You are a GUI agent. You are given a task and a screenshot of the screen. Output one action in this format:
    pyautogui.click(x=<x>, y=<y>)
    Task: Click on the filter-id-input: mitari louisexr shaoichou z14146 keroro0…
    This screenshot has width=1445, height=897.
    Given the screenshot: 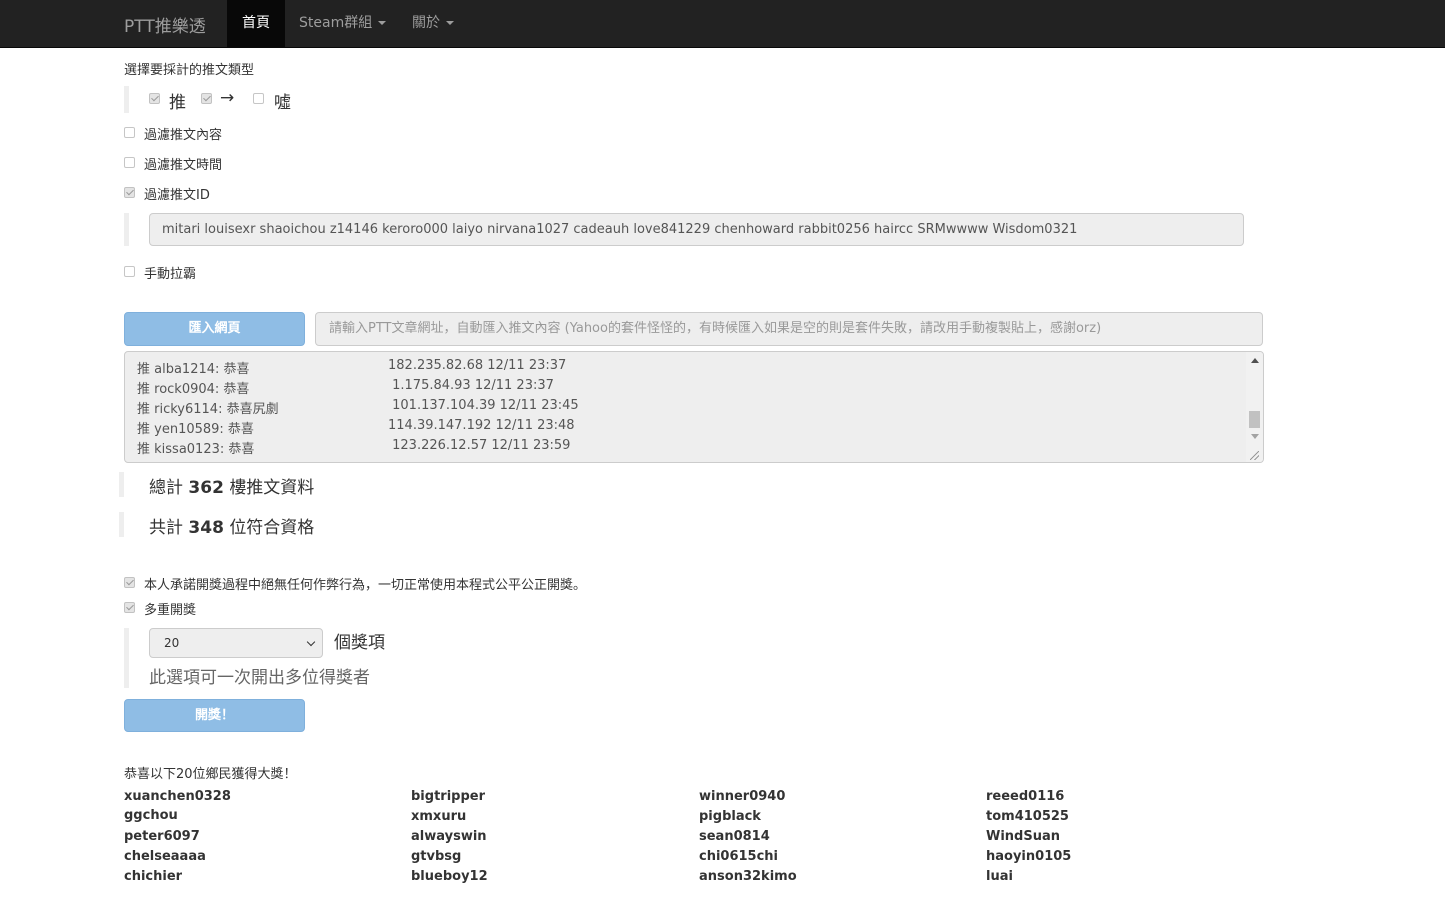 What is the action you would take?
    pyautogui.click(x=696, y=229)
    